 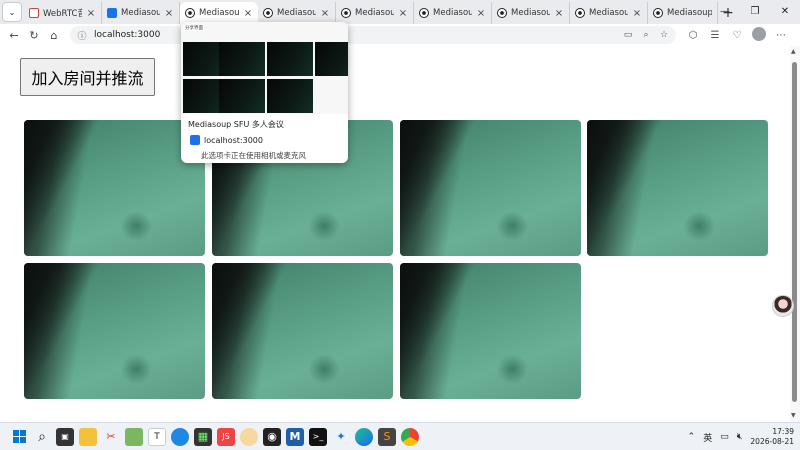 I want to click on tab-4: Mediasoup ×, so click(x=375, y=13).